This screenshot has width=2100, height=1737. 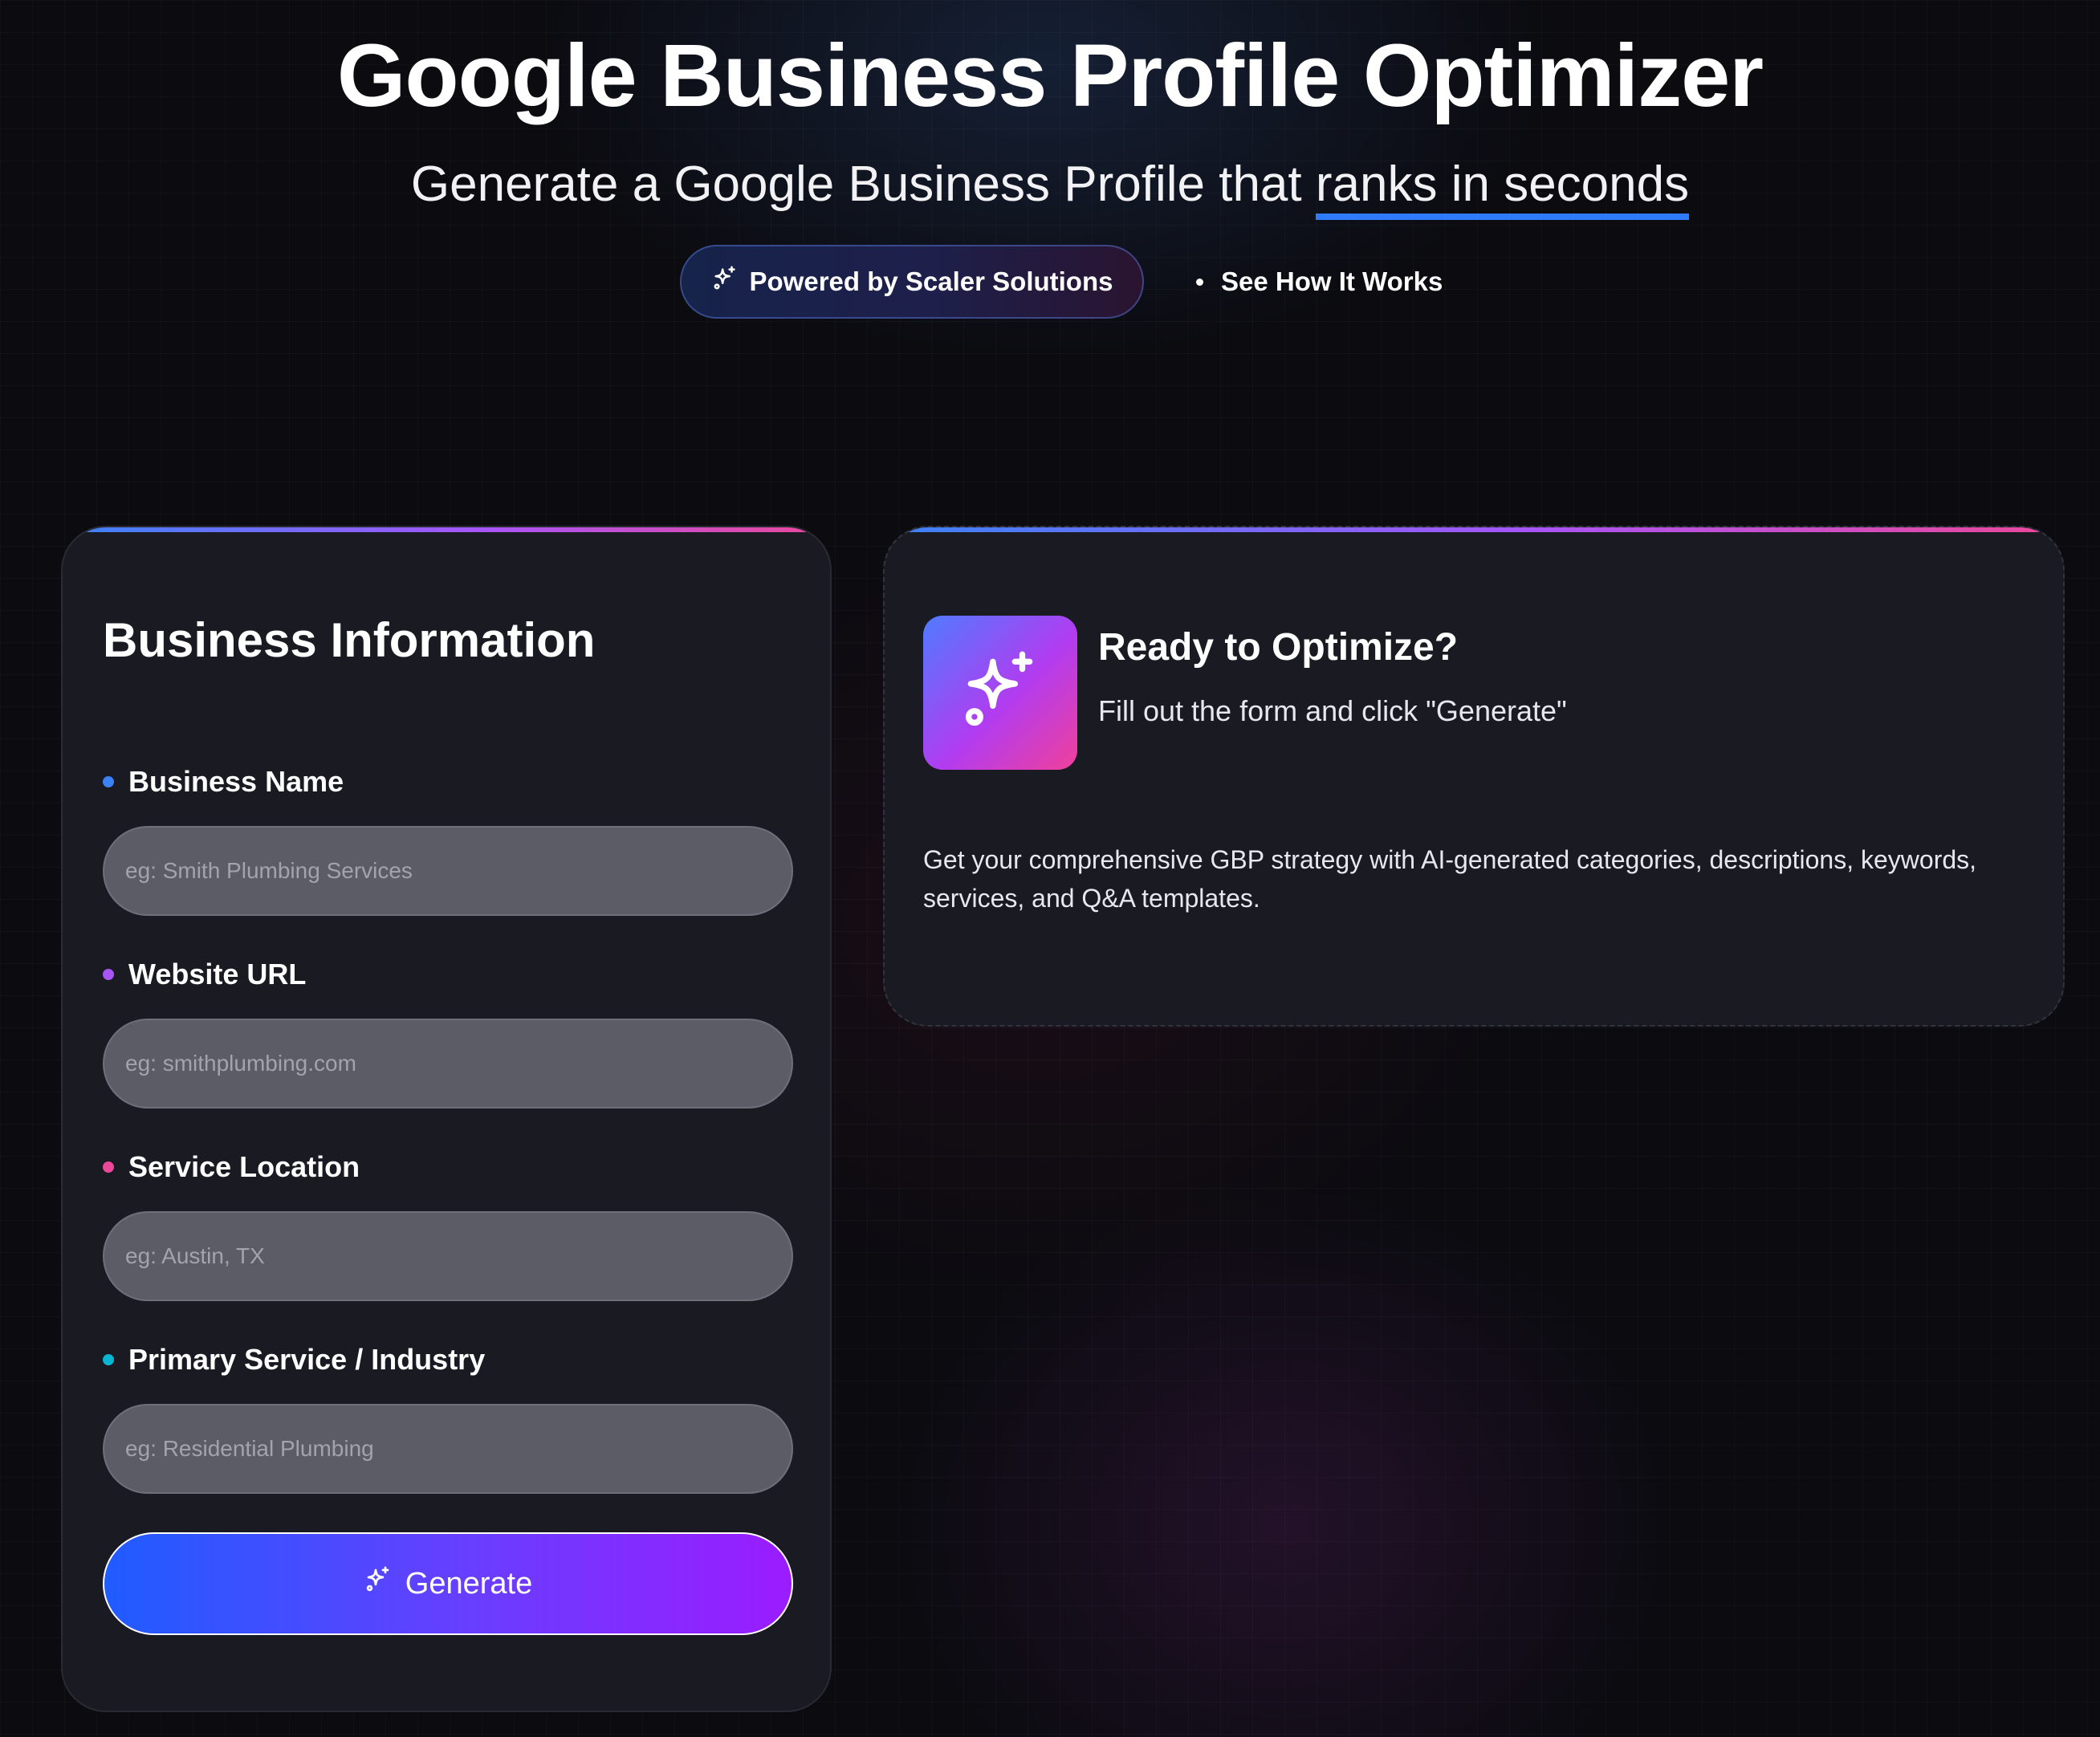 What do you see at coordinates (448, 1449) in the screenshot?
I see `primary-service-input` at bounding box center [448, 1449].